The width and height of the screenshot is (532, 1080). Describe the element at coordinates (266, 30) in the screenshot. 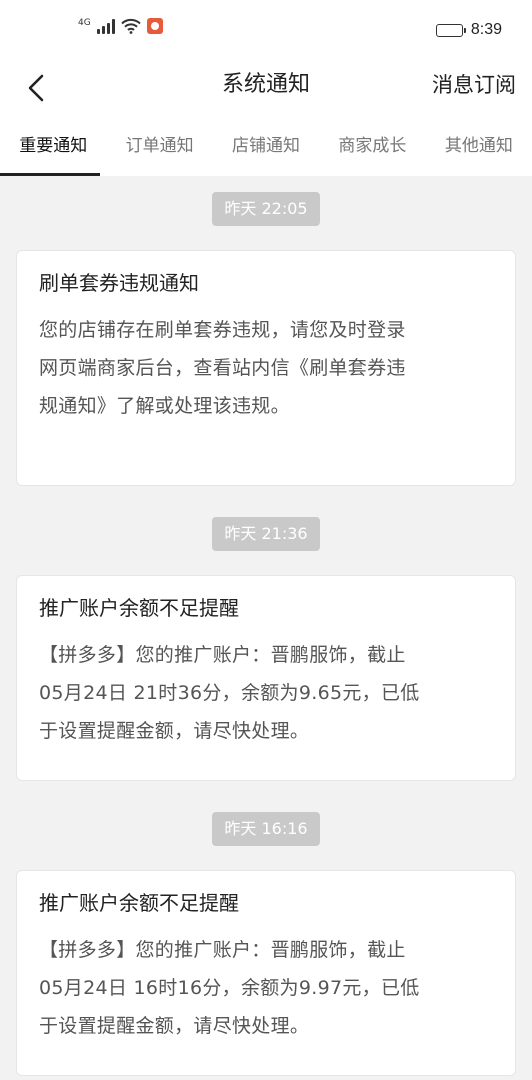

I see `status-bar: 4G 8:39` at that location.